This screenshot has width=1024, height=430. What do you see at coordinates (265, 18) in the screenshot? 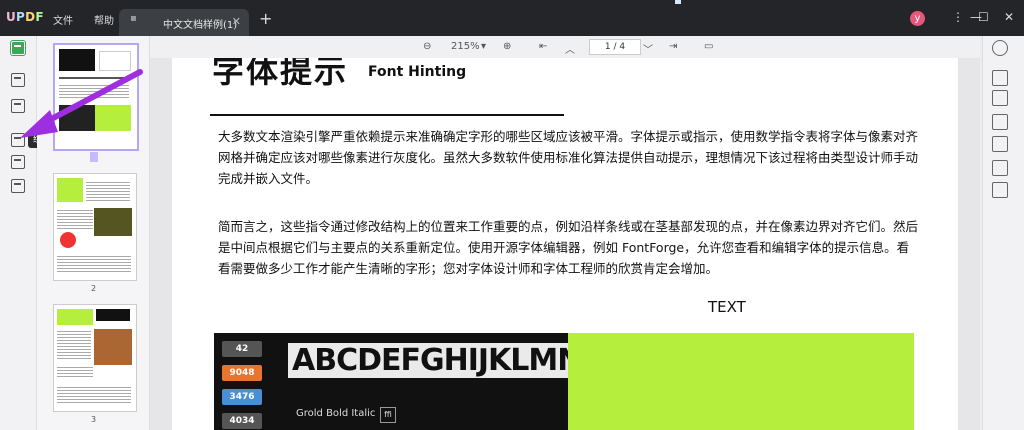
I see `new-tab-button: +` at bounding box center [265, 18].